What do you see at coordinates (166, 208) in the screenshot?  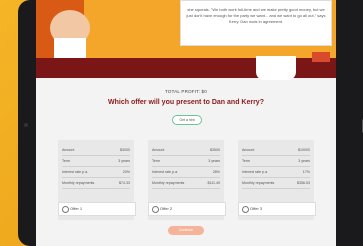 I see `option-label: Offer 2` at bounding box center [166, 208].